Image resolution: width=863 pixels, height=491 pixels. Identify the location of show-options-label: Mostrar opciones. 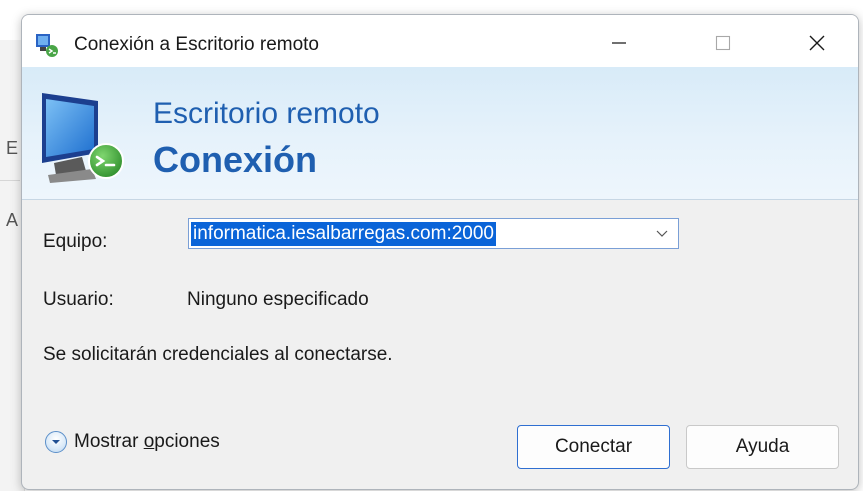
(147, 442).